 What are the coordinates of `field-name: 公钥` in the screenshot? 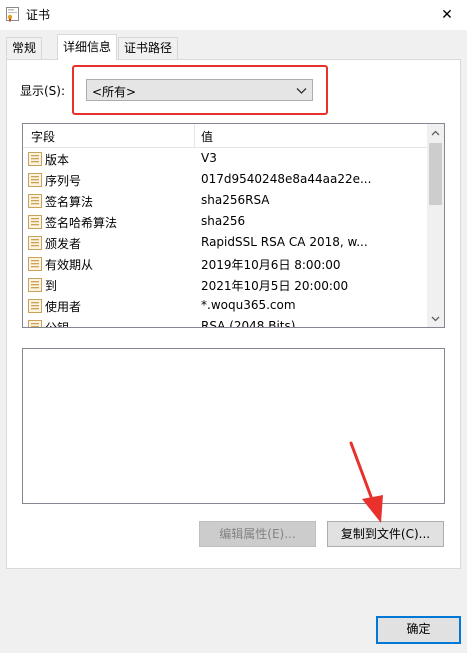 It's located at (57, 324).